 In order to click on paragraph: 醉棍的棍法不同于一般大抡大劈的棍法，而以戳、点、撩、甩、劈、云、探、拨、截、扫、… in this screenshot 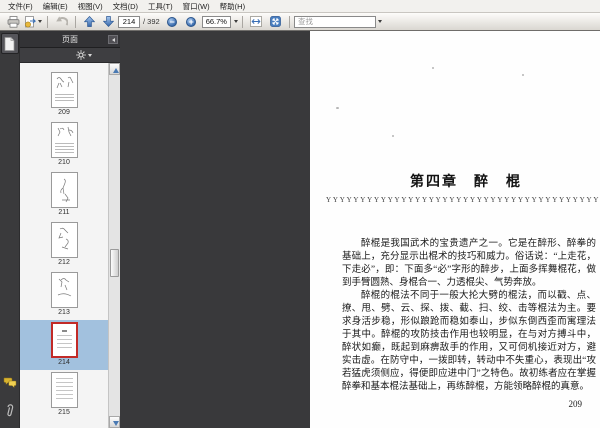, I will do `click(469, 341)`.